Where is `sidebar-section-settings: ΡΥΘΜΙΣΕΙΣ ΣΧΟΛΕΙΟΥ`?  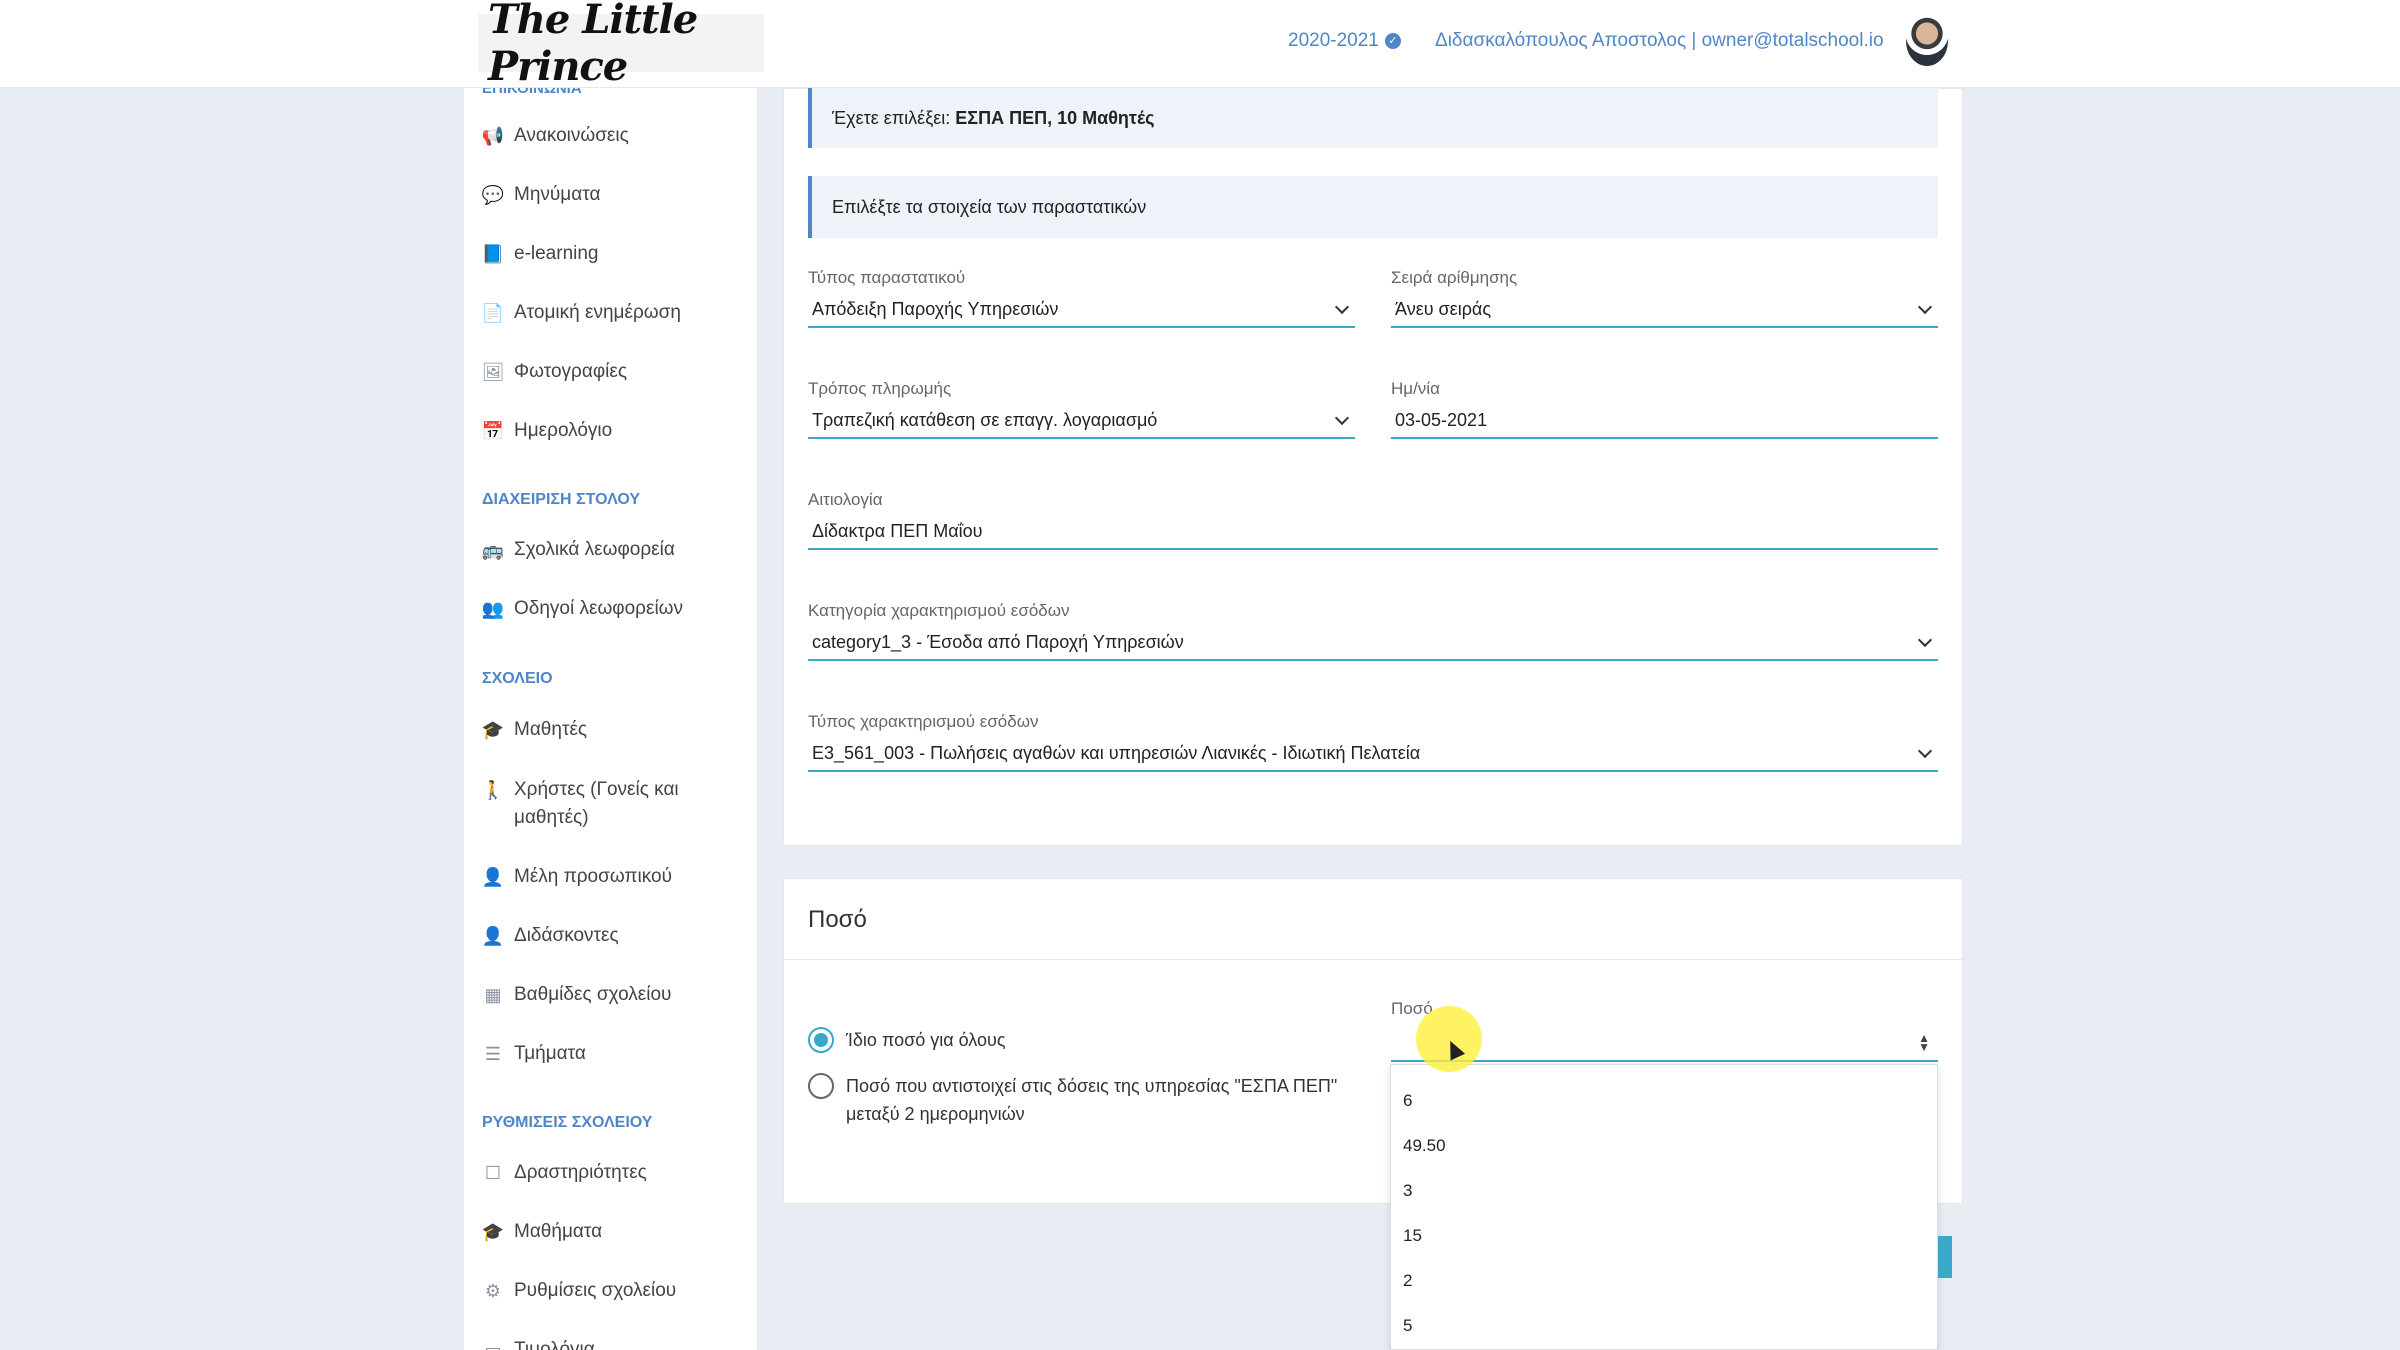 sidebar-section-settings: ΡΥΘΜΙΣΕΙΣ ΣΧΟΛΕΙΟΥ is located at coordinates (567, 1122).